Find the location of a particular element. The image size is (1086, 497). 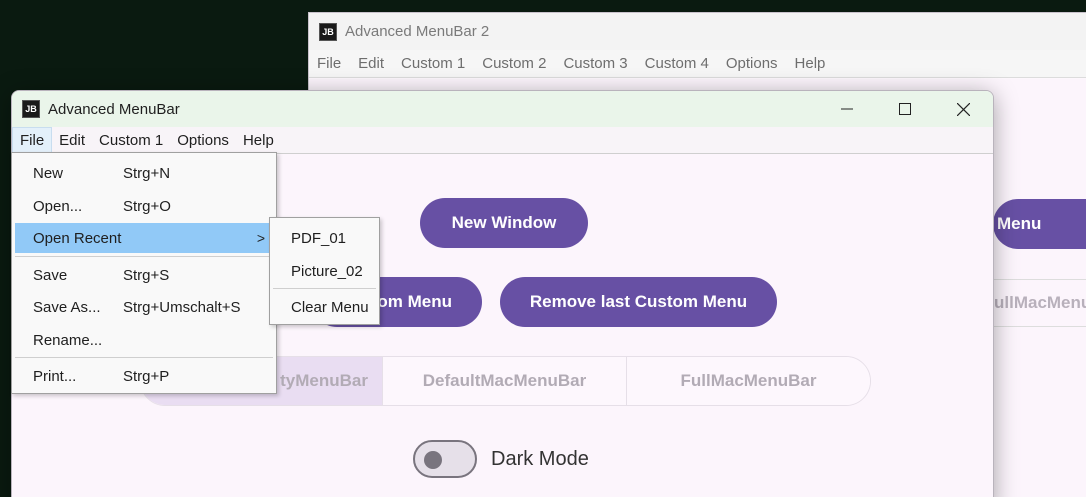

chevron-right-icon: > is located at coordinates (260, 238).